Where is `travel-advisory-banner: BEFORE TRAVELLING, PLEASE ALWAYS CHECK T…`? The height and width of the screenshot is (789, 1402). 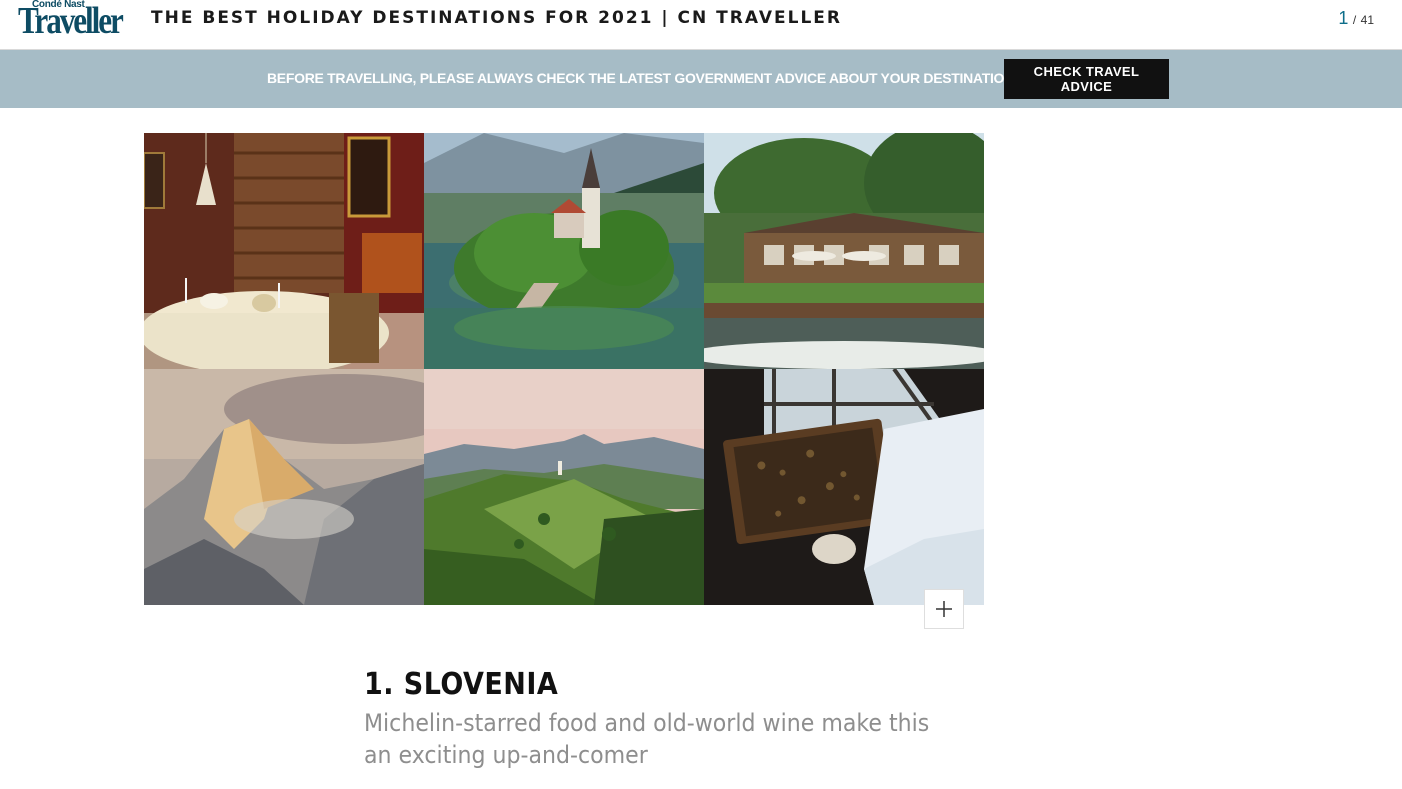
travel-advisory-banner: BEFORE TRAVELLING, PLEASE ALWAYS CHECK T… is located at coordinates (701, 79).